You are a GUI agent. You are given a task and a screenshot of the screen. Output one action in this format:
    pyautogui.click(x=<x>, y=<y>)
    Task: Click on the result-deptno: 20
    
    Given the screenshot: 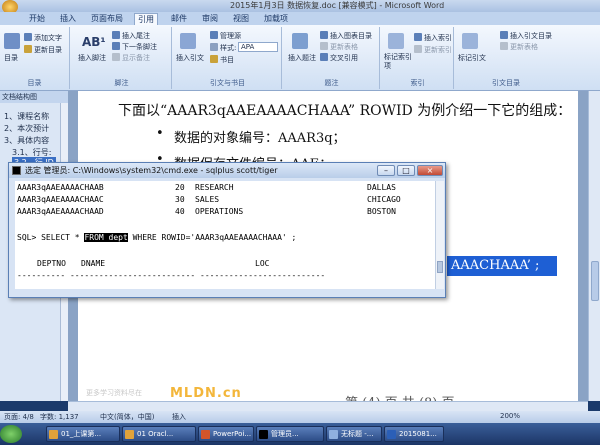 What is the action you would take?
    pyautogui.click(x=180, y=187)
    